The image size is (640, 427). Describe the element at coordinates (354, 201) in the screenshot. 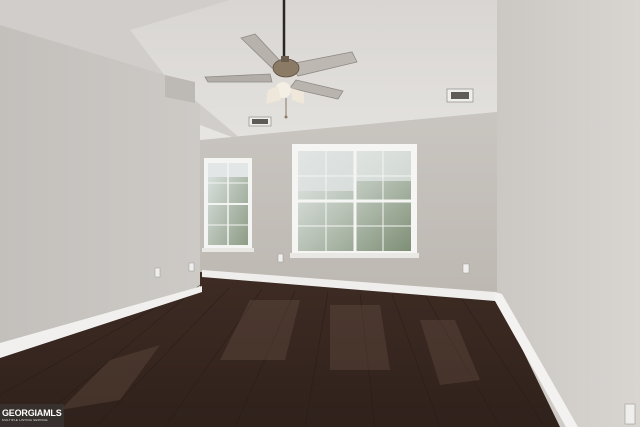

I see `window-large` at that location.